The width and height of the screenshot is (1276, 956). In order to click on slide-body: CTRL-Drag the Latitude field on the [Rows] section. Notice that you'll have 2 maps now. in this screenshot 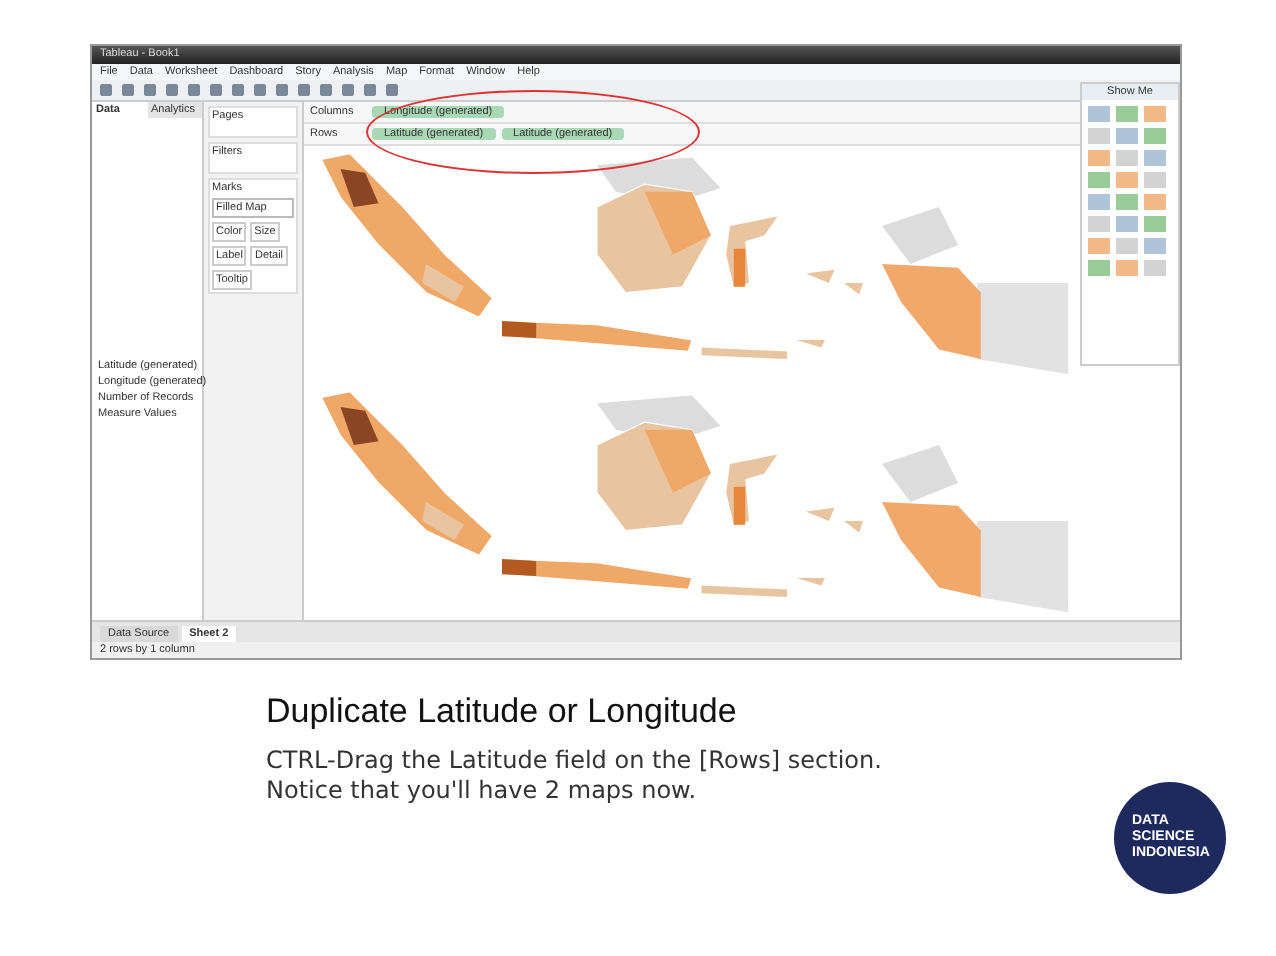, I will do `click(575, 776)`.